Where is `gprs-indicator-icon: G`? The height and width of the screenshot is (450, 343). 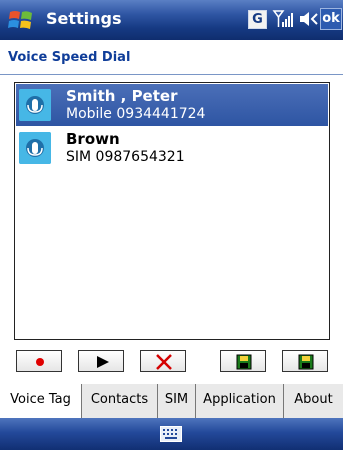
gprs-indicator-icon: G is located at coordinates (257, 19).